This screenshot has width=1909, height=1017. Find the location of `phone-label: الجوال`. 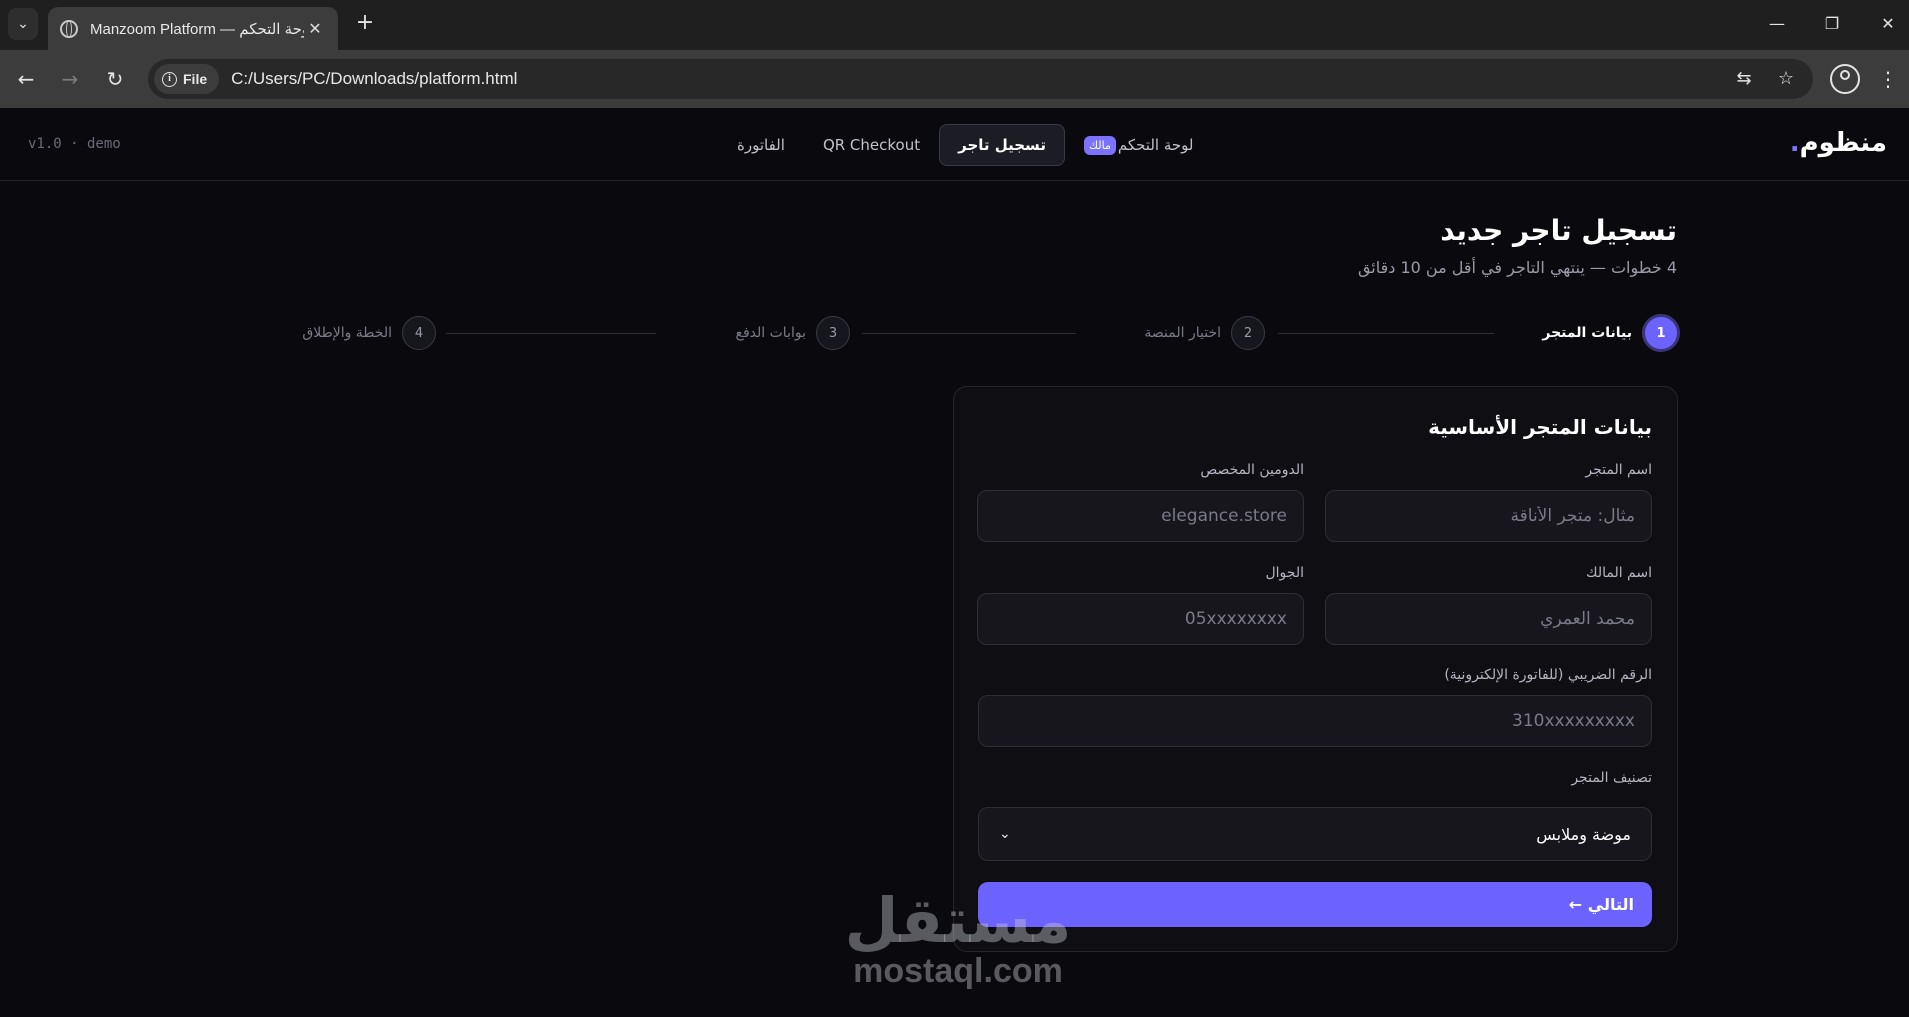

phone-label: الجوال is located at coordinates (1285, 573).